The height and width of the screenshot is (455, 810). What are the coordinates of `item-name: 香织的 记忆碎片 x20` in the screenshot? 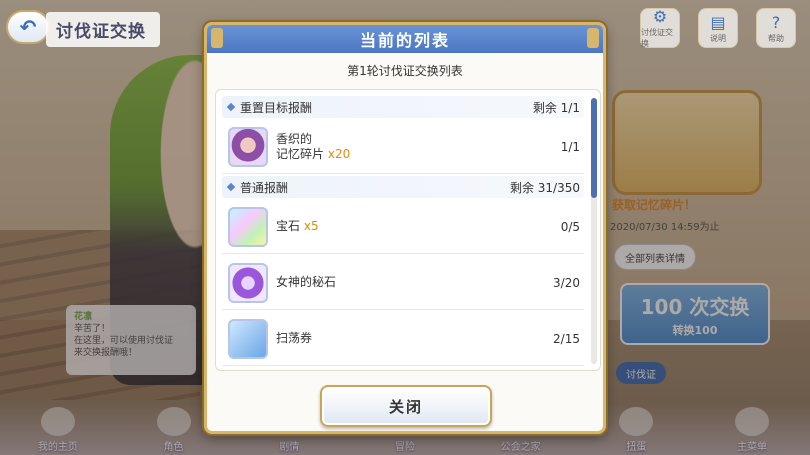 It's located at (313, 146).